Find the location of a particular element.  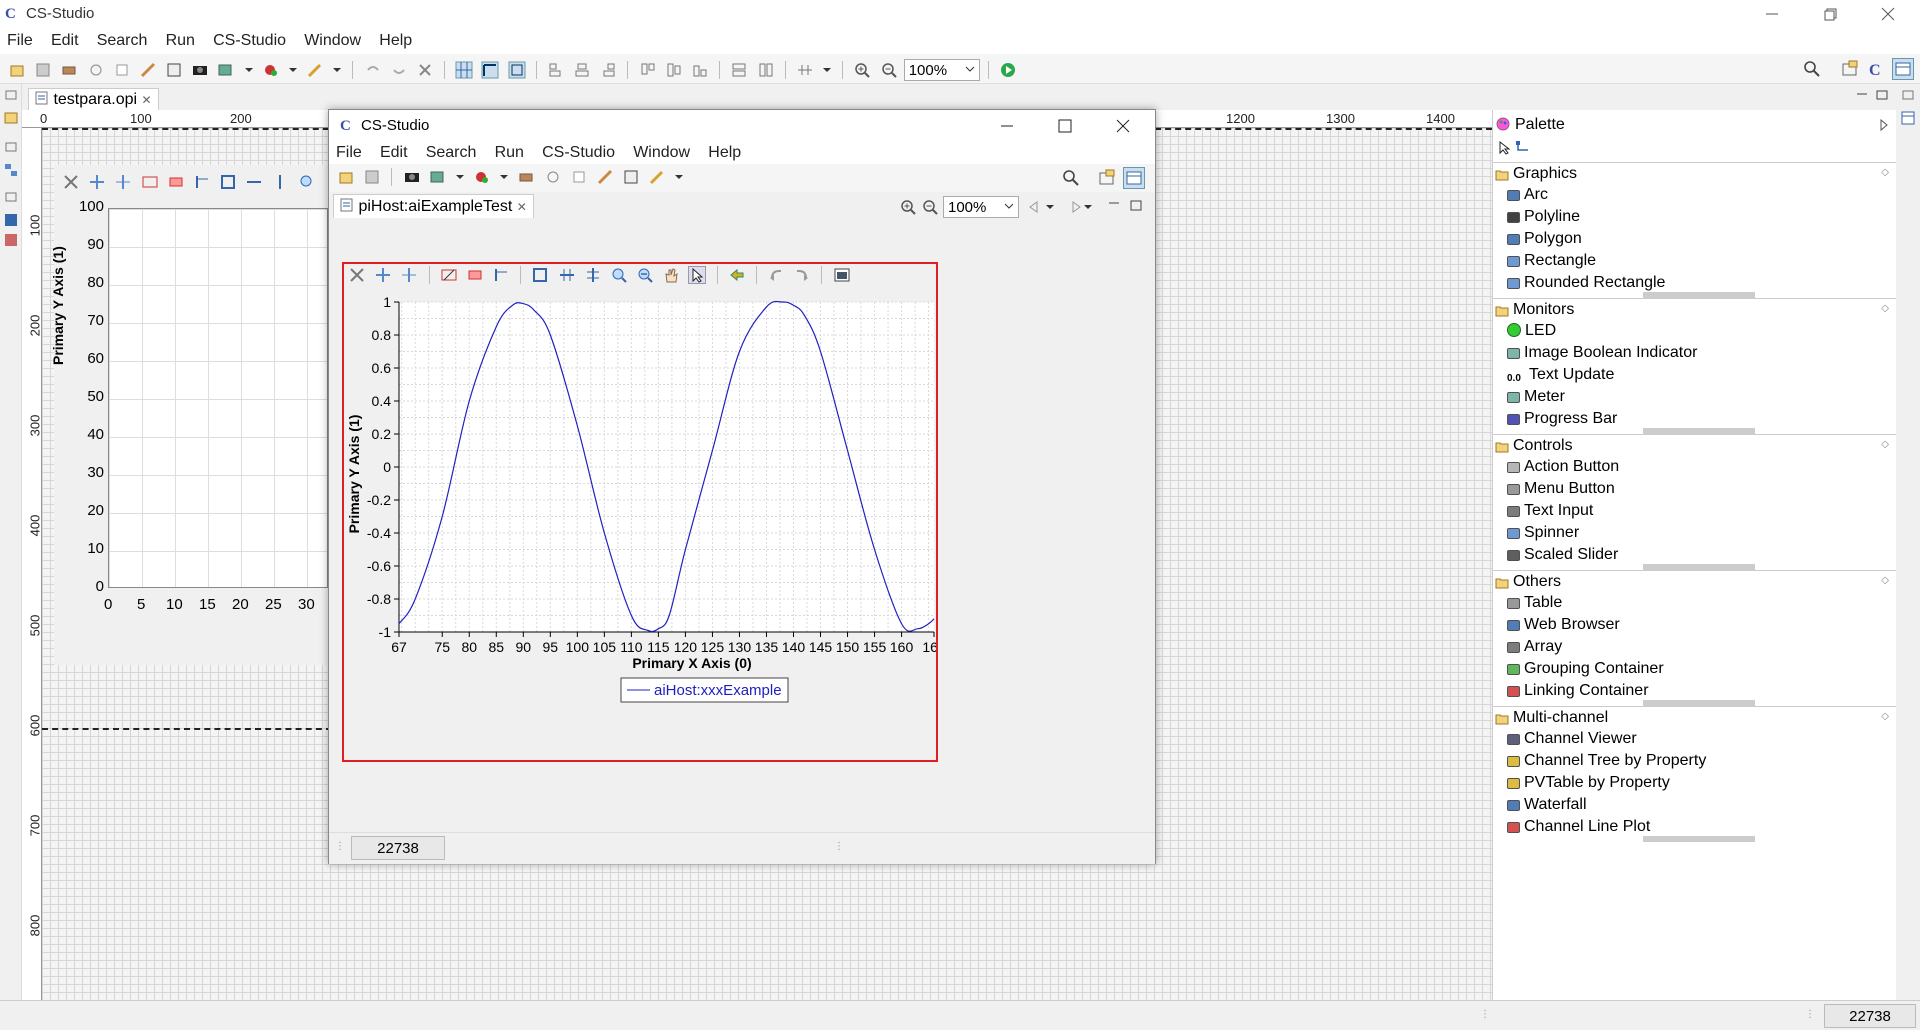

align-bottom-icon is located at coordinates (700, 70).